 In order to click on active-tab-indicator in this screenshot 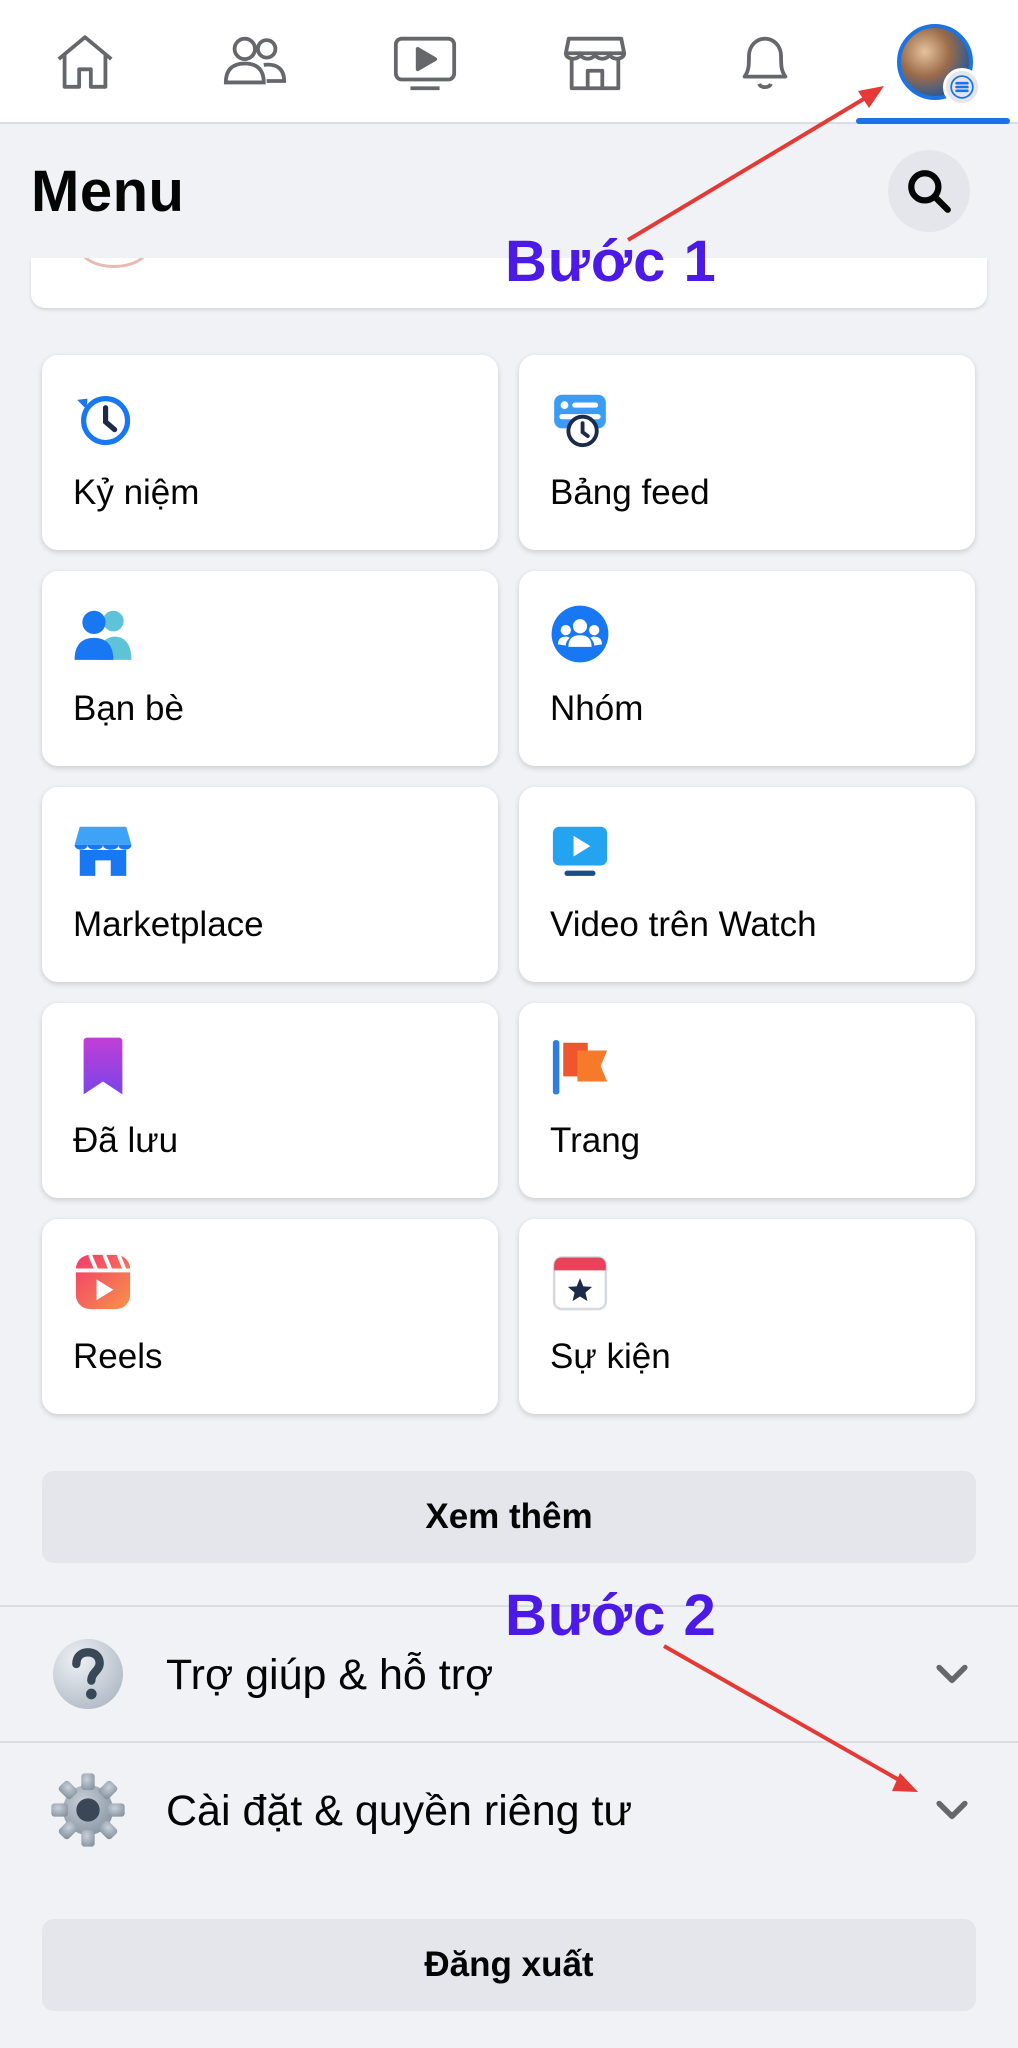, I will do `click(933, 121)`.